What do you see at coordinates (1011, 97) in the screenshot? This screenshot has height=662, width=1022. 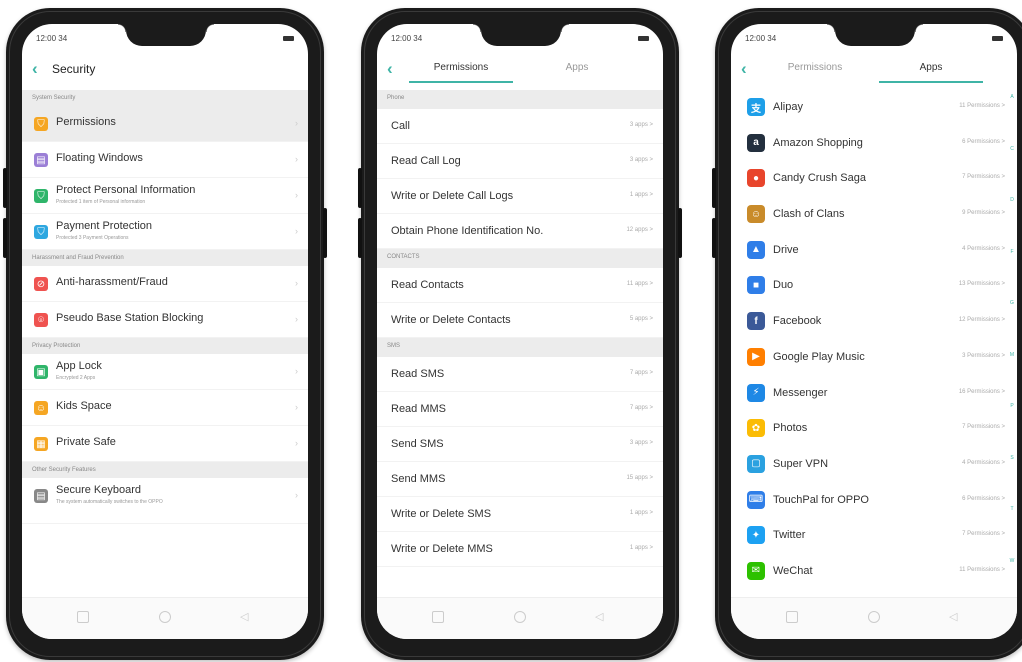 I see `index-letter: A` at bounding box center [1011, 97].